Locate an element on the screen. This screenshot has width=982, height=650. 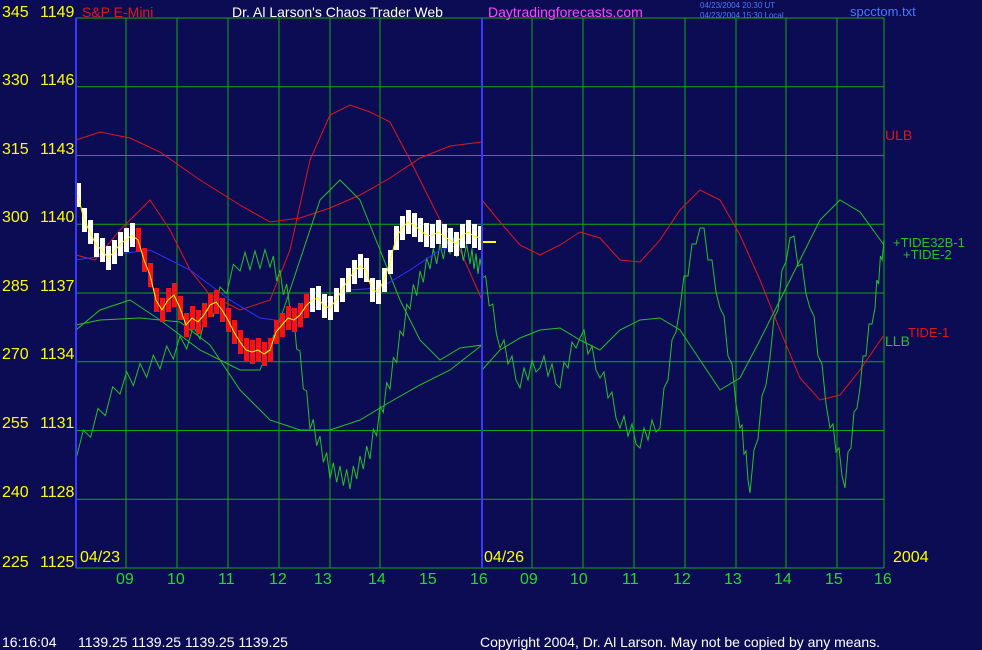
date-label-start: 04/23 is located at coordinates (100, 557).